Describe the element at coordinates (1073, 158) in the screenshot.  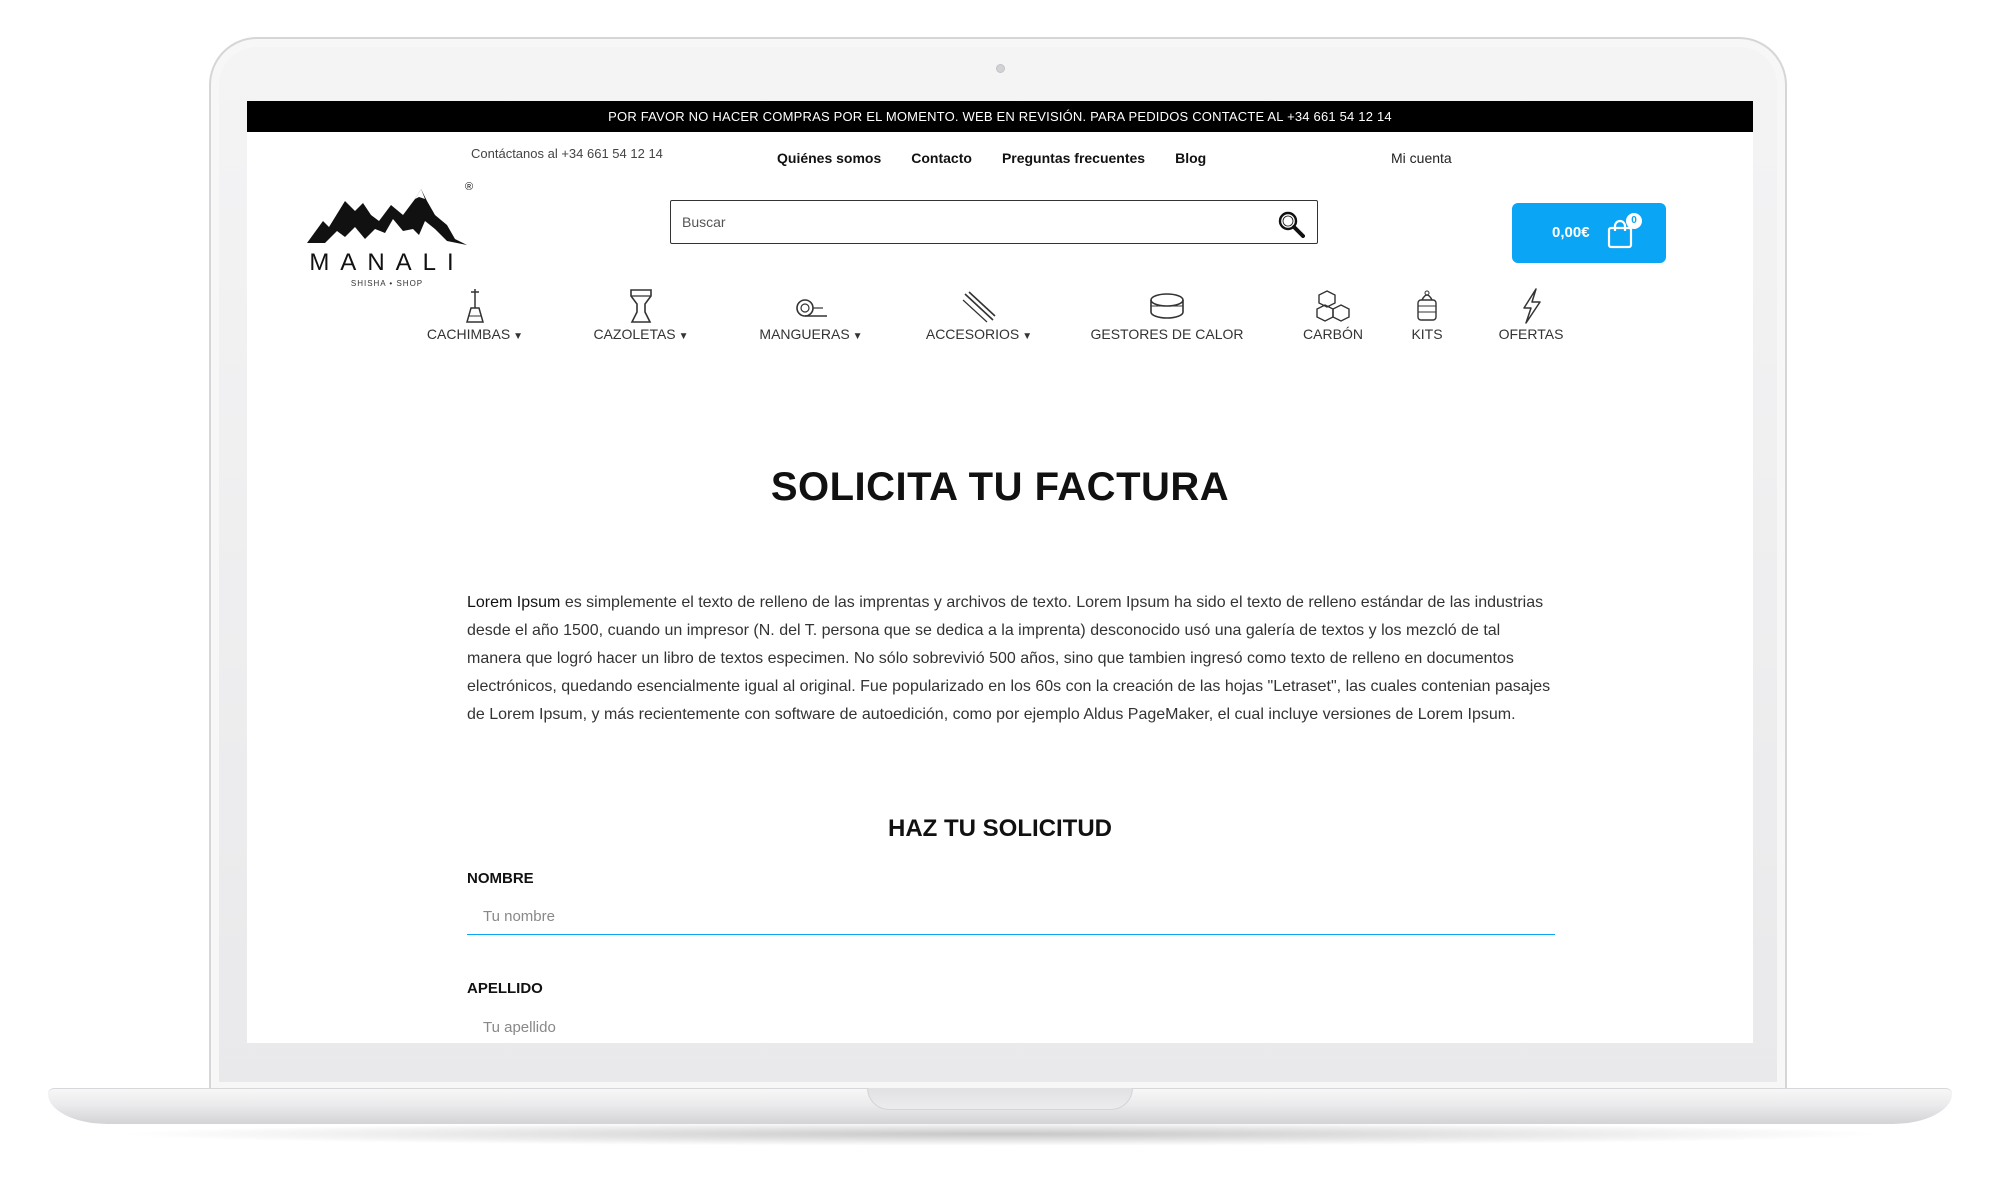
I see `nav-link-preguntas-frecuentes: Preguntas frecuentes` at that location.